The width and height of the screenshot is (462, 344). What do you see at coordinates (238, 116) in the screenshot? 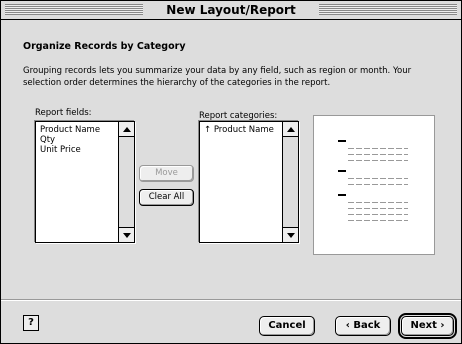
I see `report-categories-label: Report categories:` at bounding box center [238, 116].